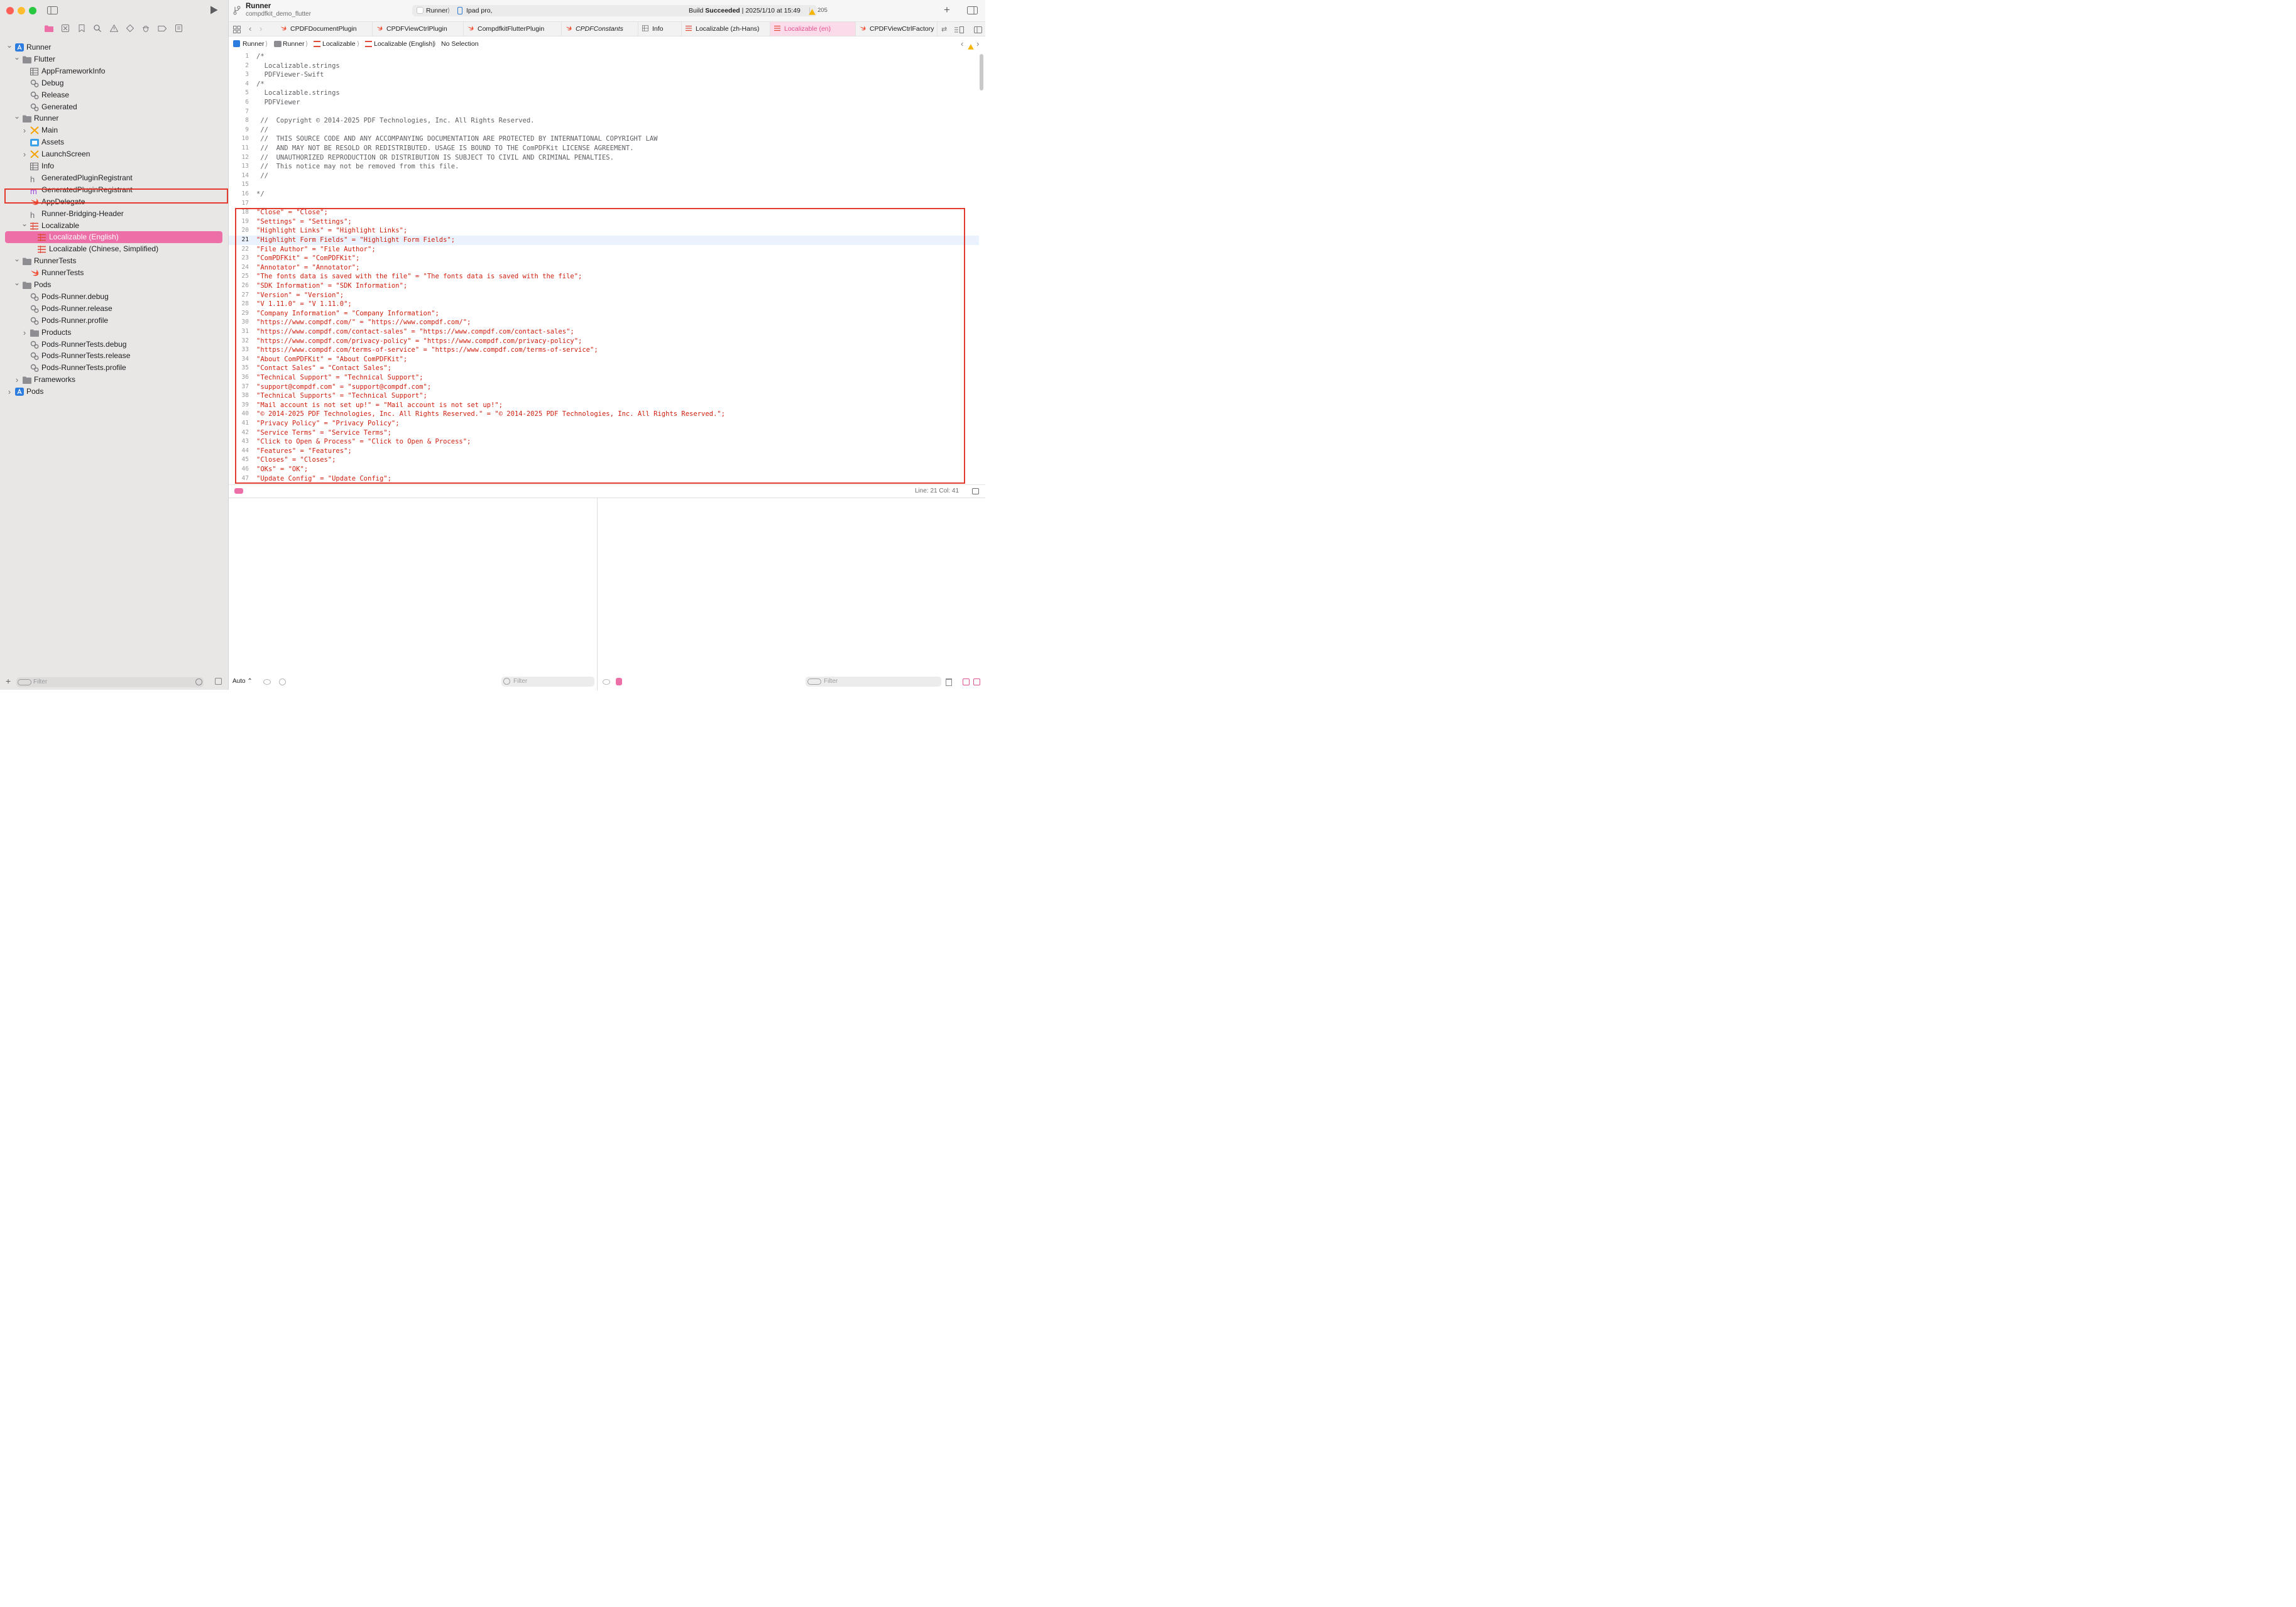 The height and width of the screenshot is (1607, 2296). What do you see at coordinates (597, 594) in the screenshot?
I see `debug-split-divider` at bounding box center [597, 594].